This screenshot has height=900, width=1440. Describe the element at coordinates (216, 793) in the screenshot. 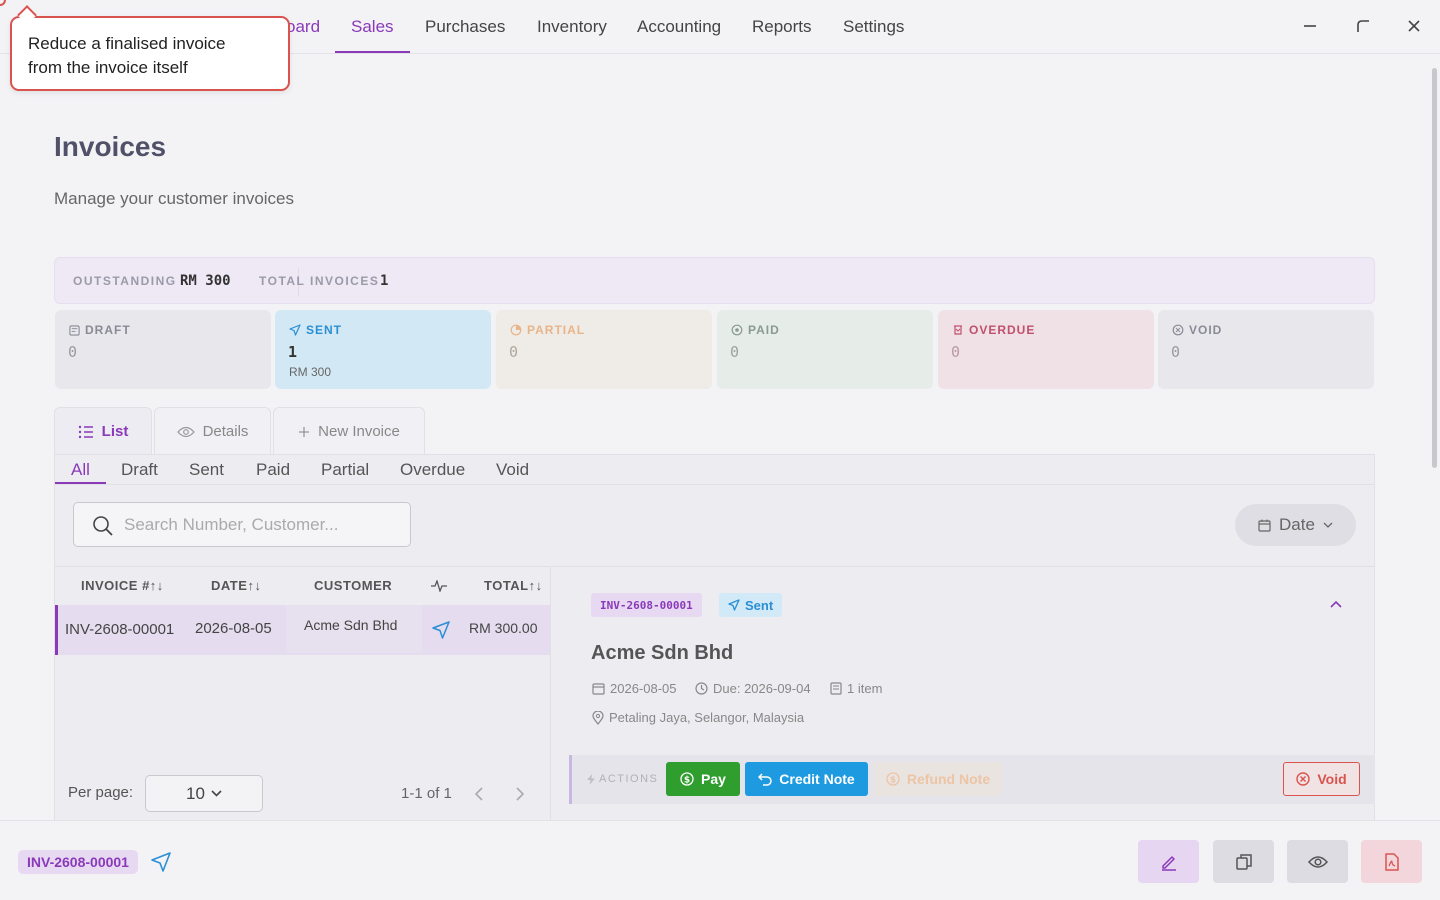

I see `chevron-down-icon` at that location.